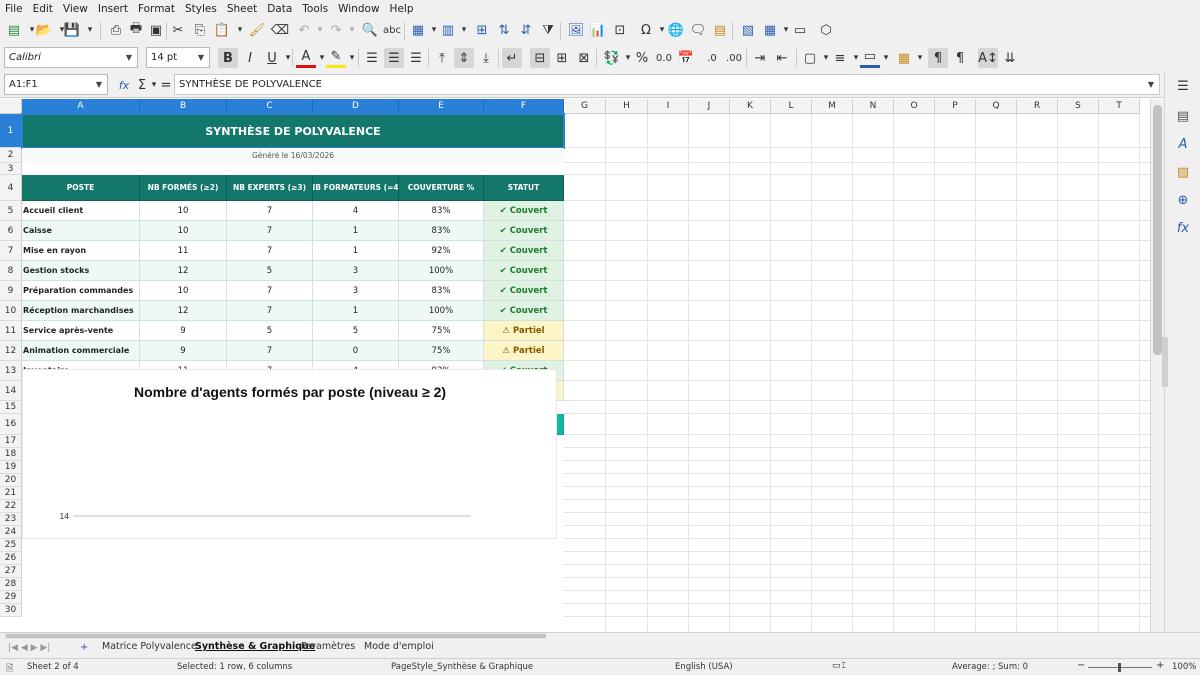 Image resolution: width=1200 pixels, height=677 pixels. What do you see at coordinates (686, 58) in the screenshot?
I see `date-format-icon: 📅` at bounding box center [686, 58].